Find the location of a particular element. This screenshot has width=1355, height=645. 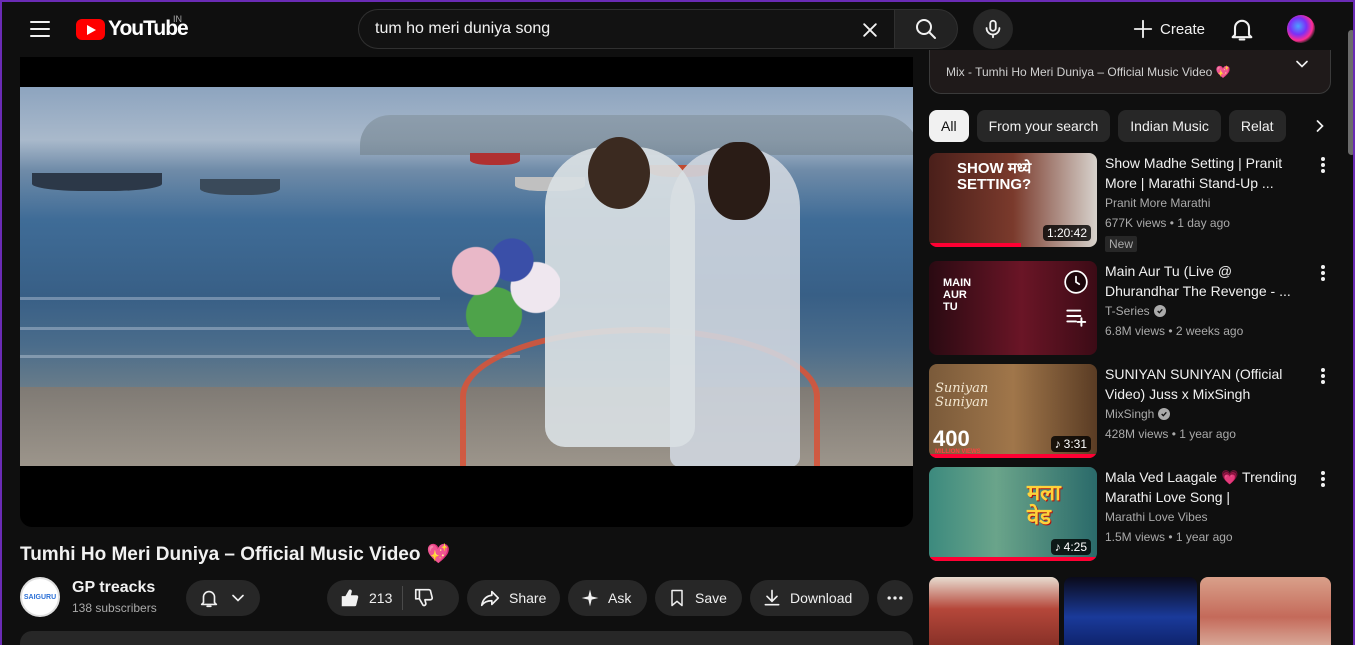

rec-meta: 677K views • 1 day ago is located at coordinates (1167, 223).